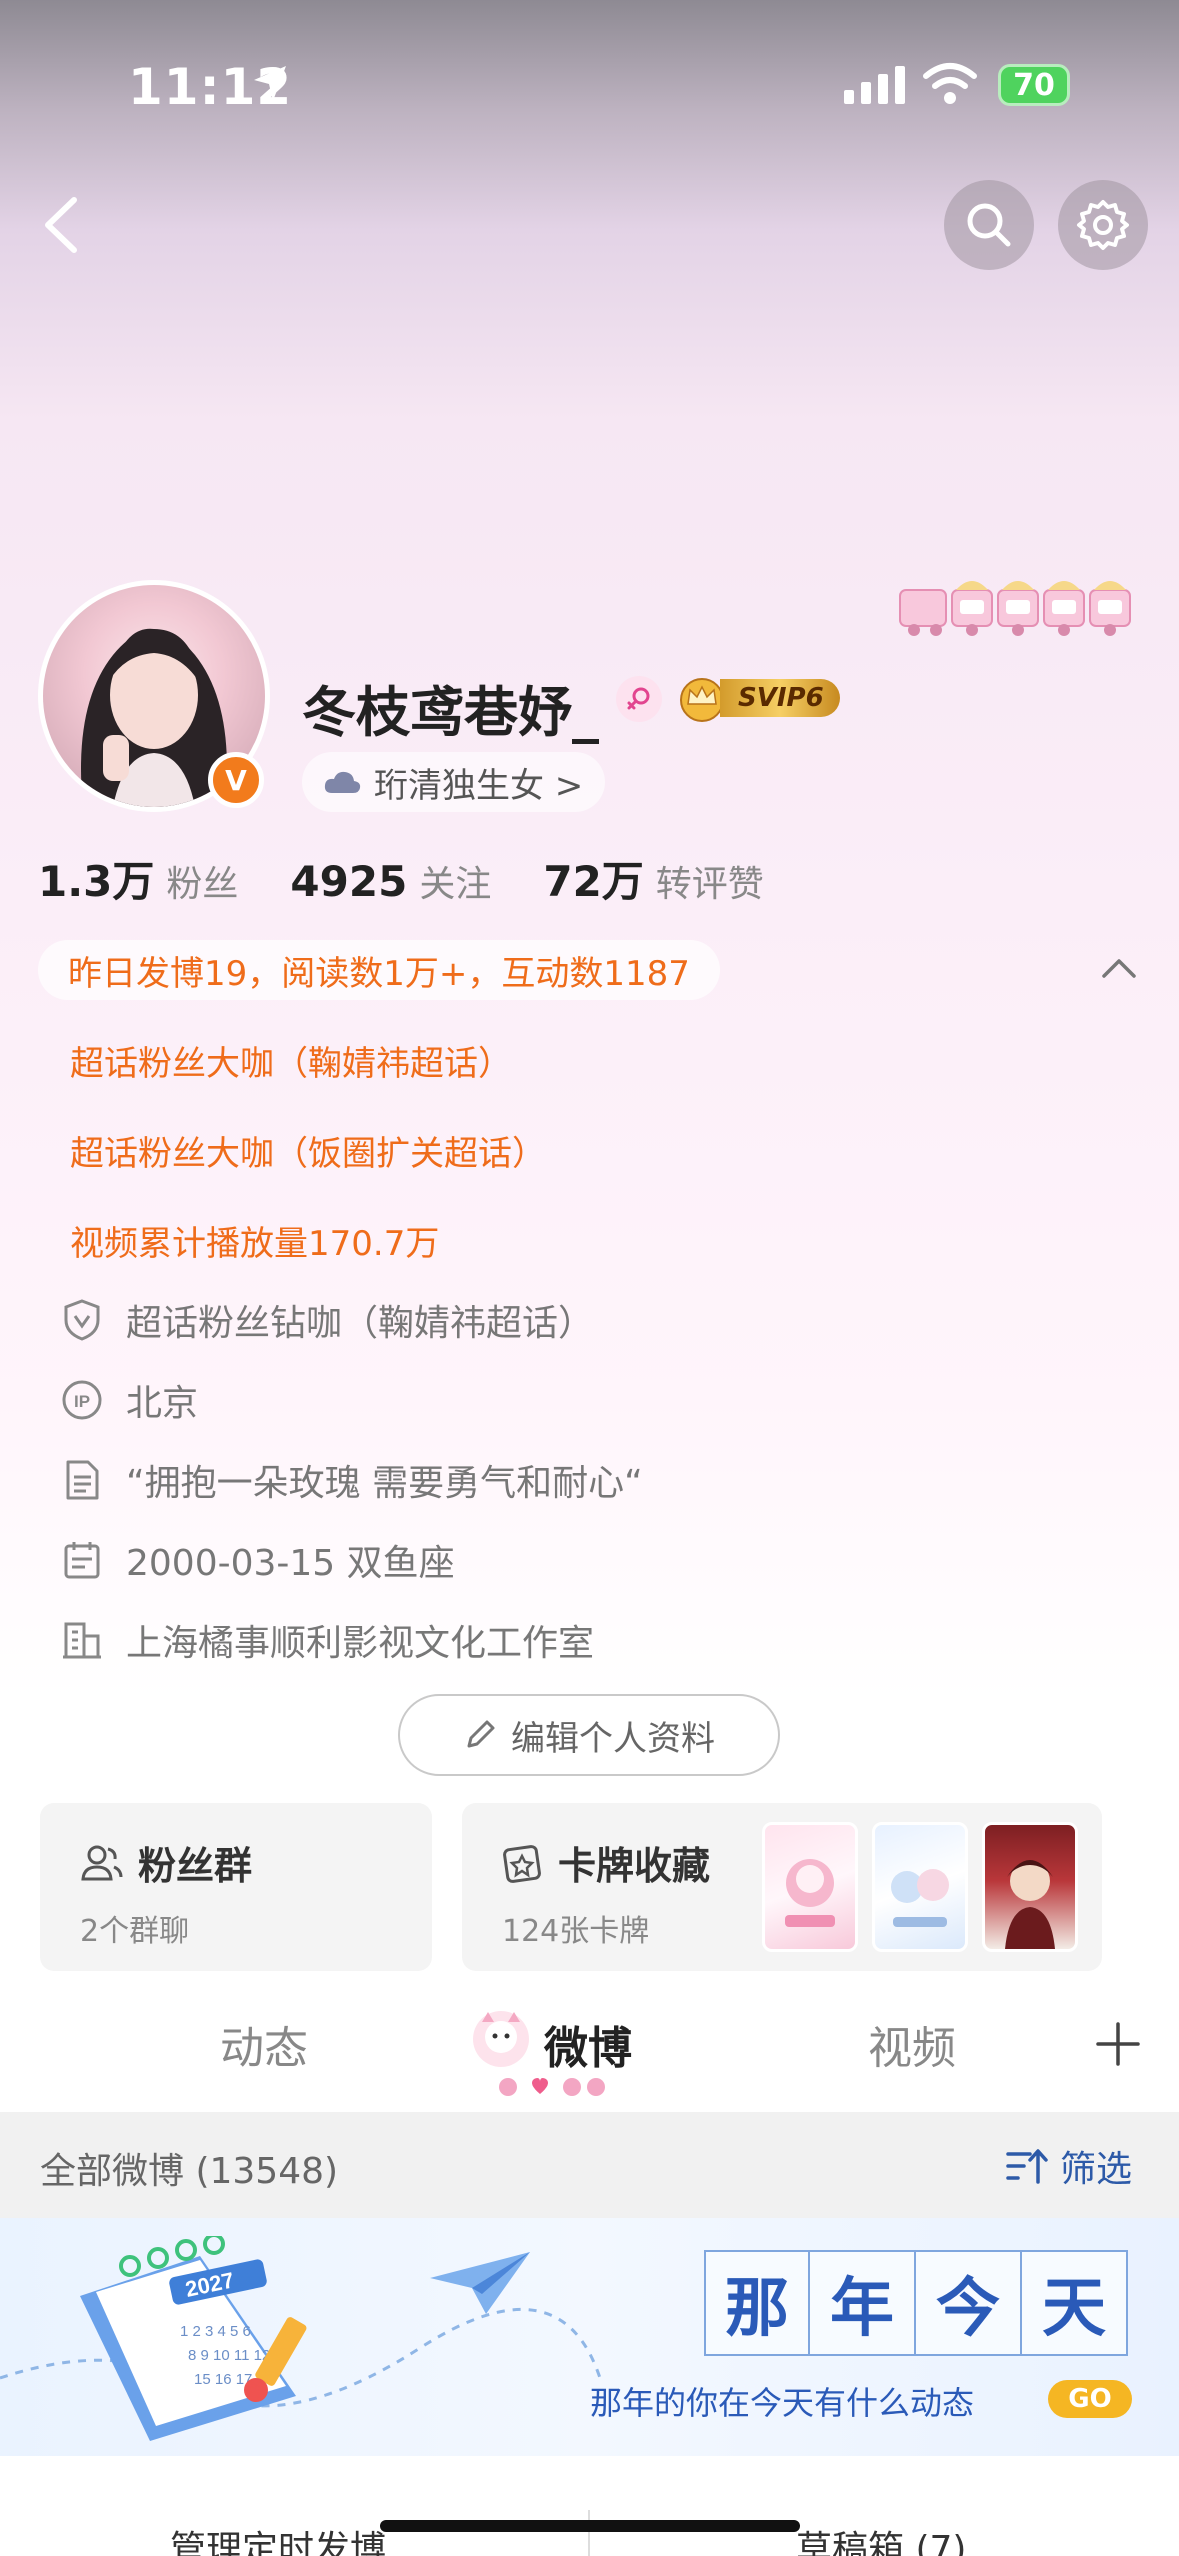  I want to click on search-icon, so click(989, 225).